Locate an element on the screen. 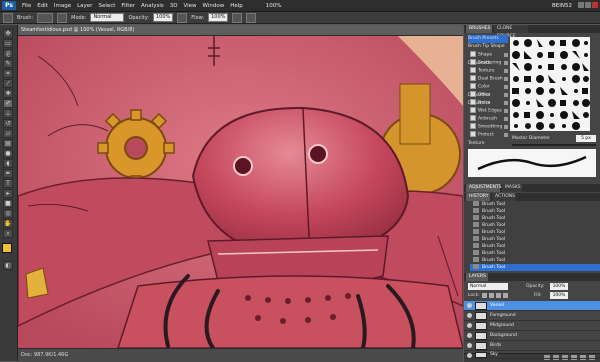 The height and width of the screenshot is (362, 600). brush-tool-icon is located at coordinates (8, 17).